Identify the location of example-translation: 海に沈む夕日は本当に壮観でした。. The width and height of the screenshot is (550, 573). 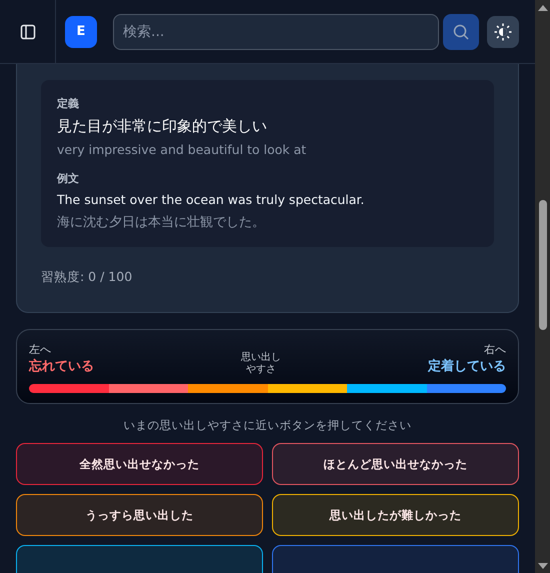
(161, 222).